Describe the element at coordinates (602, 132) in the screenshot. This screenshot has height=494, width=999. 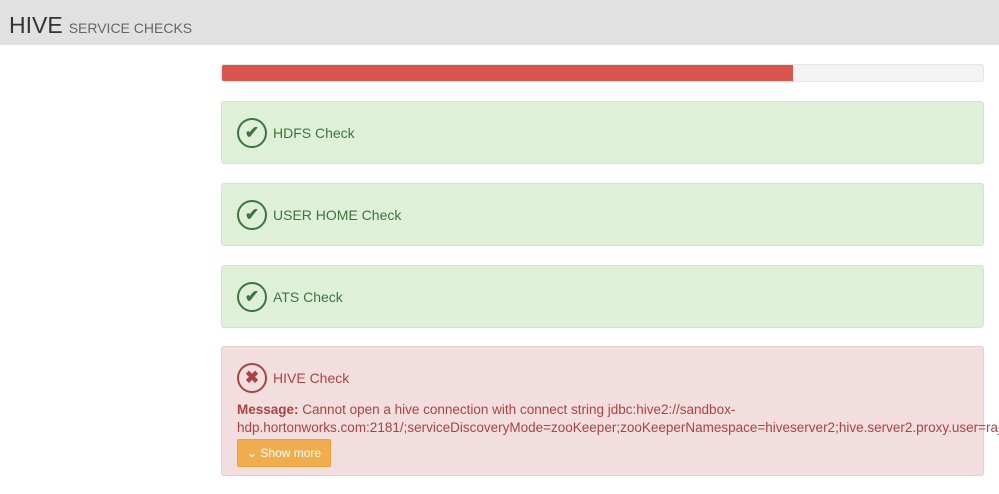
I see `check-hdfs: ✔ HDFS Check` at that location.